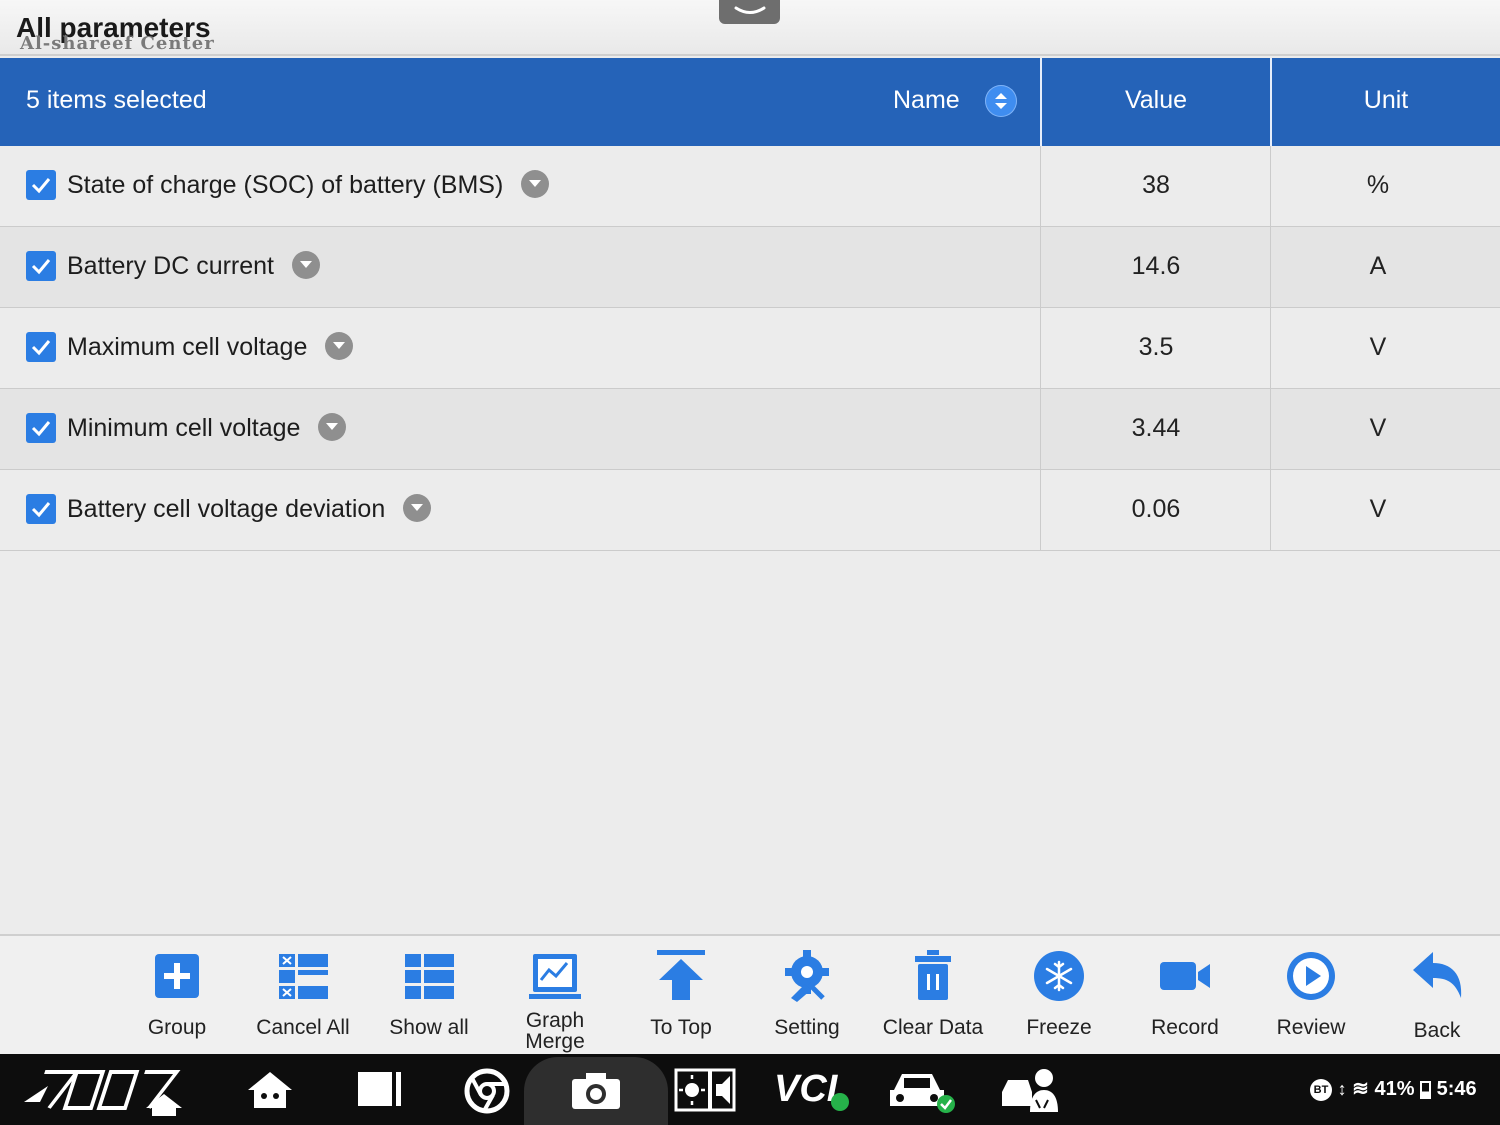 The height and width of the screenshot is (1125, 1500). What do you see at coordinates (750, 267) in the screenshot?
I see `table-row: Battery DC current 14.6 A` at bounding box center [750, 267].